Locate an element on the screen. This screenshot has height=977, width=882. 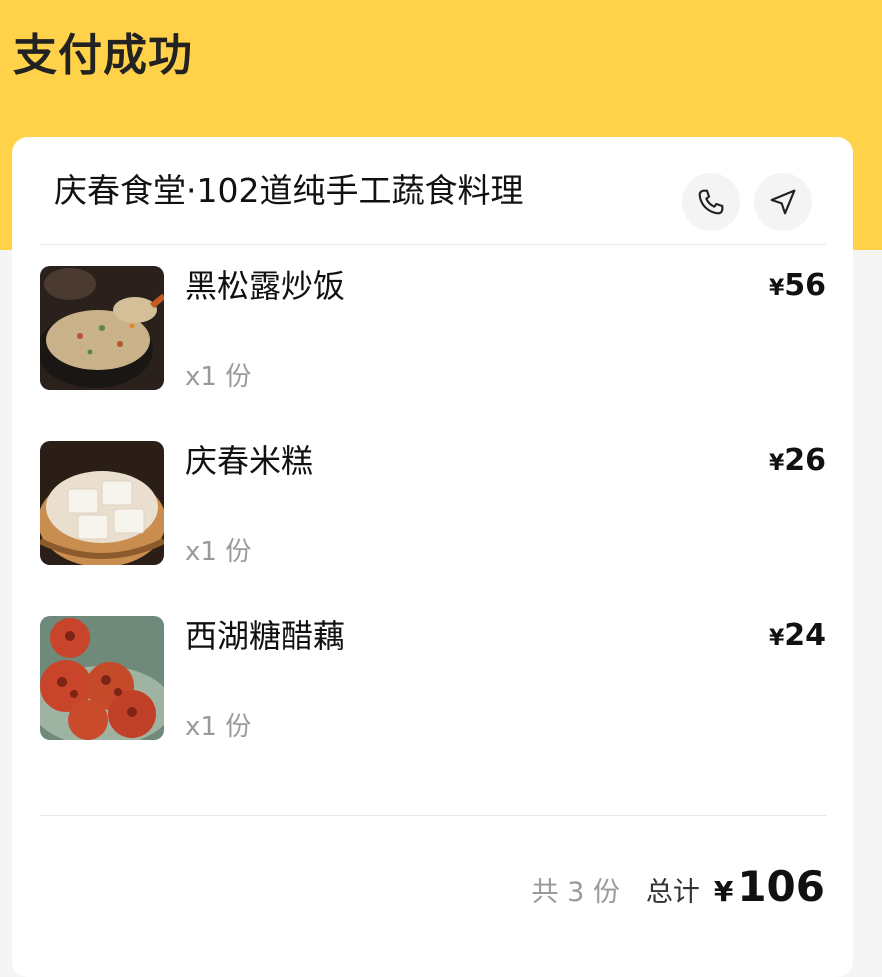
order-summary: 共 3 份 总计 ¥ 106 is located at coordinates (679, 886).